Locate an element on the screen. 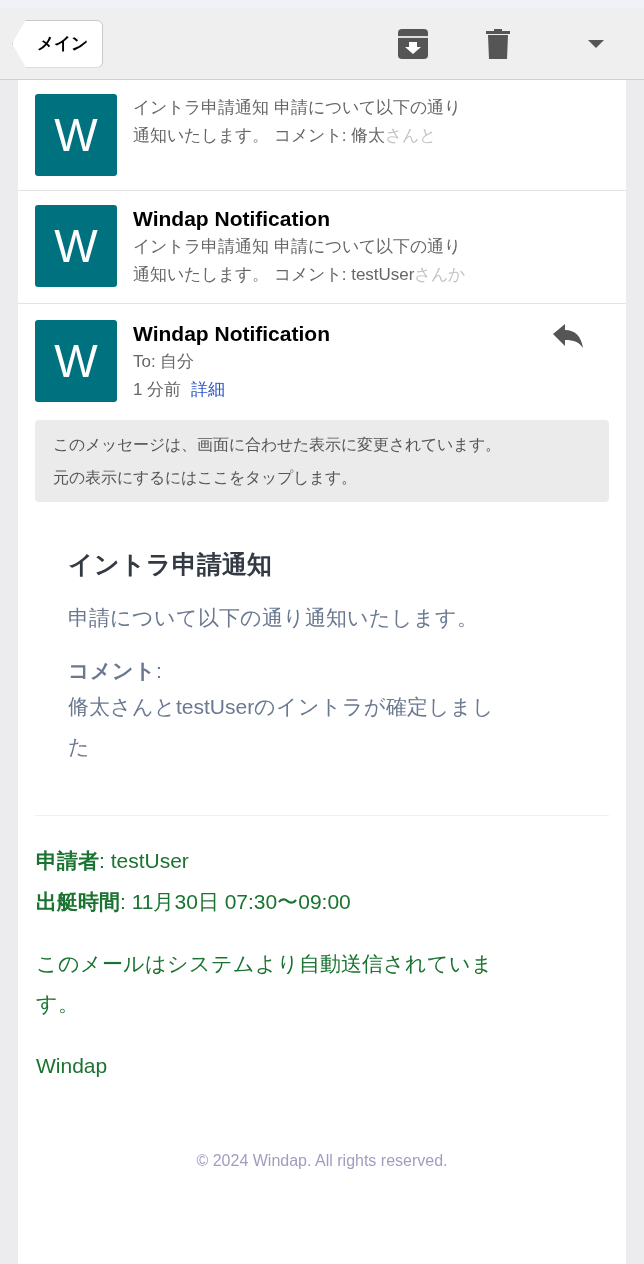 Image resolution: width=644 pixels, height=1264 pixels. intro-text: 申請について以下の通り通知いたします。 is located at coordinates (273, 617).